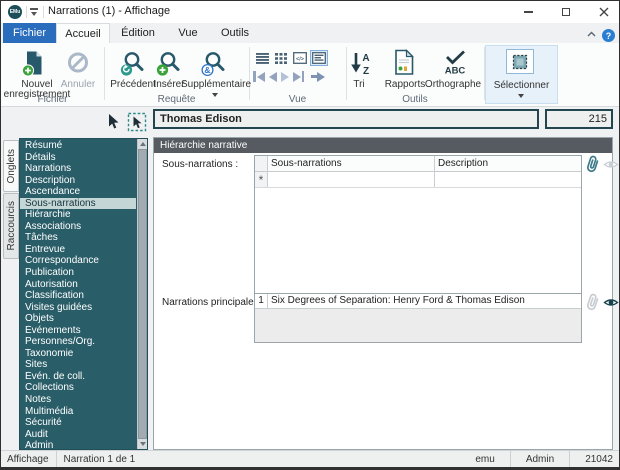 The image size is (620, 470). Describe the element at coordinates (508, 179) in the screenshot. I see `new-row-cell-description` at that location.